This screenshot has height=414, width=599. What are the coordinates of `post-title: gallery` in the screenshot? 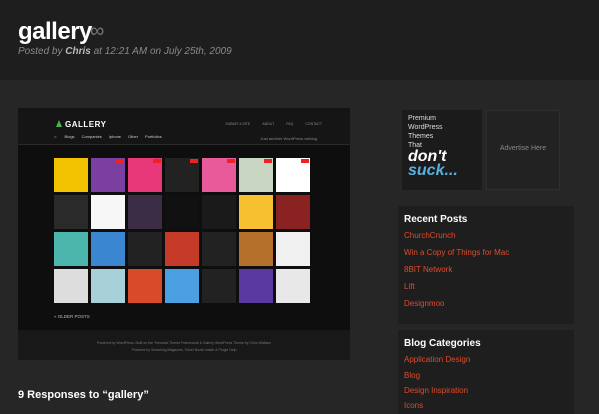 It's located at (55, 32).